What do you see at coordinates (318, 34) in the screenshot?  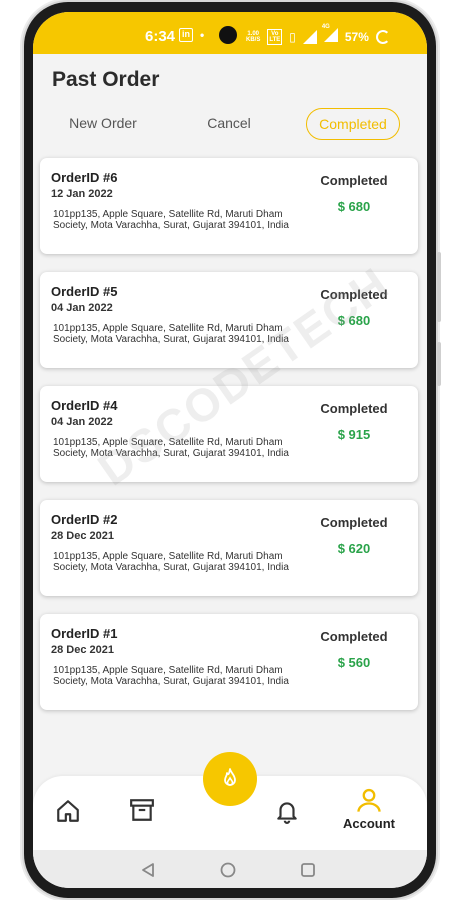 I see `status-icons-right: 1.00 KB/S Vo LTE ▯ 4G 57%` at bounding box center [318, 34].